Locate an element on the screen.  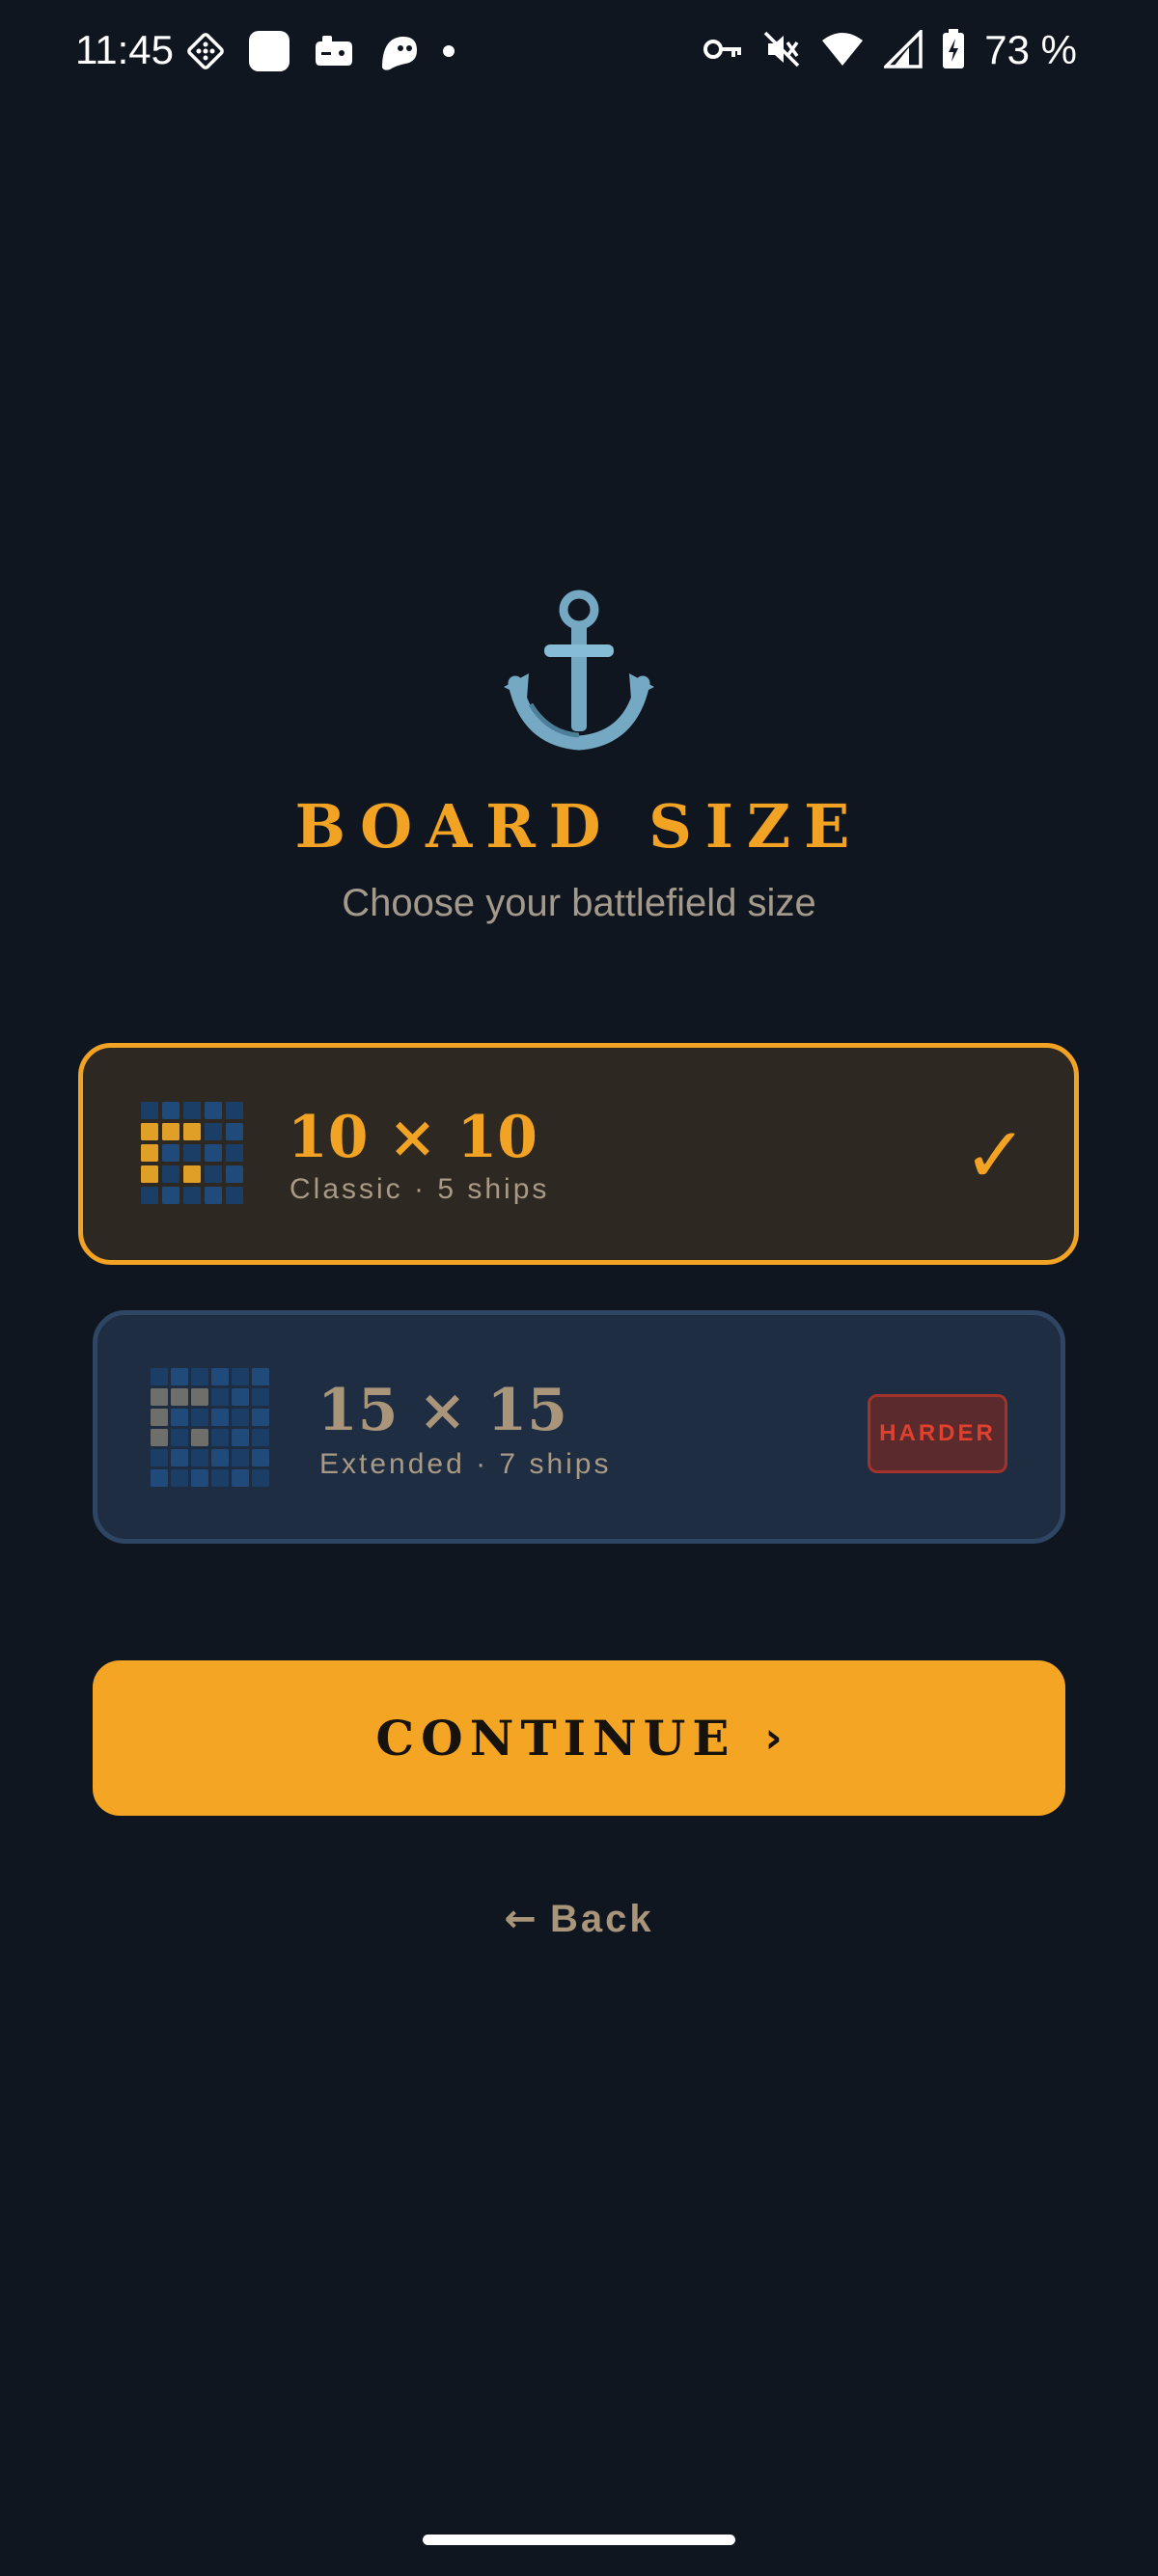
option-title: 15 × 15 is located at coordinates (442, 1410).